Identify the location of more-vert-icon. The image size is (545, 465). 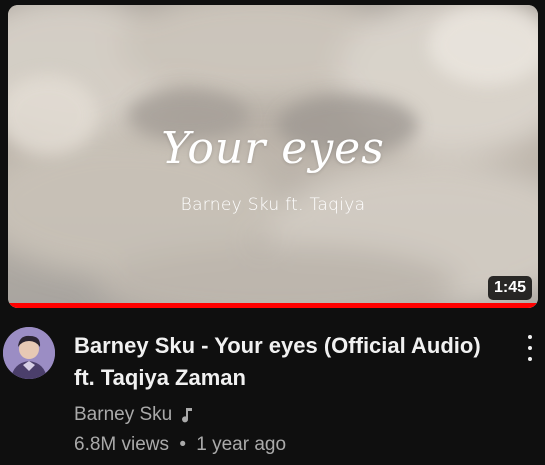
(530, 348).